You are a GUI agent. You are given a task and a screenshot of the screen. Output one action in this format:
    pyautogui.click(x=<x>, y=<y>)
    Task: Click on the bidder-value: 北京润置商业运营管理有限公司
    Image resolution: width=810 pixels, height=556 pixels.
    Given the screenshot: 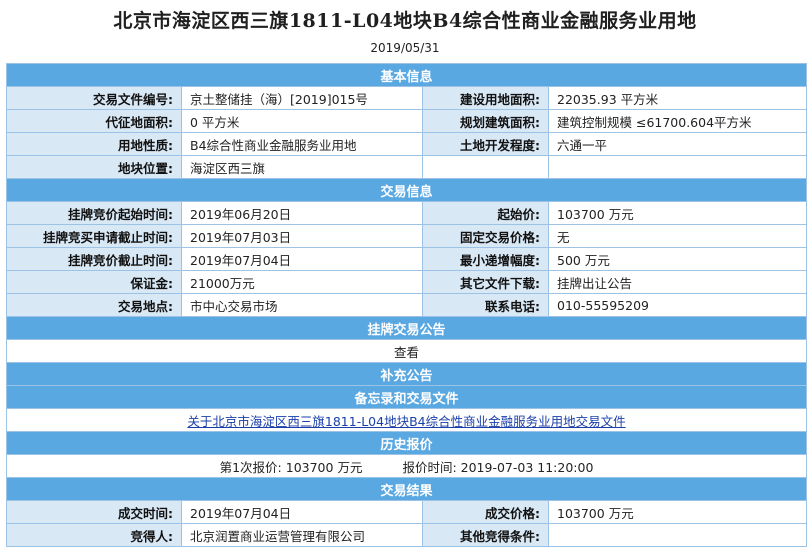 What is the action you would take?
    pyautogui.click(x=302, y=535)
    